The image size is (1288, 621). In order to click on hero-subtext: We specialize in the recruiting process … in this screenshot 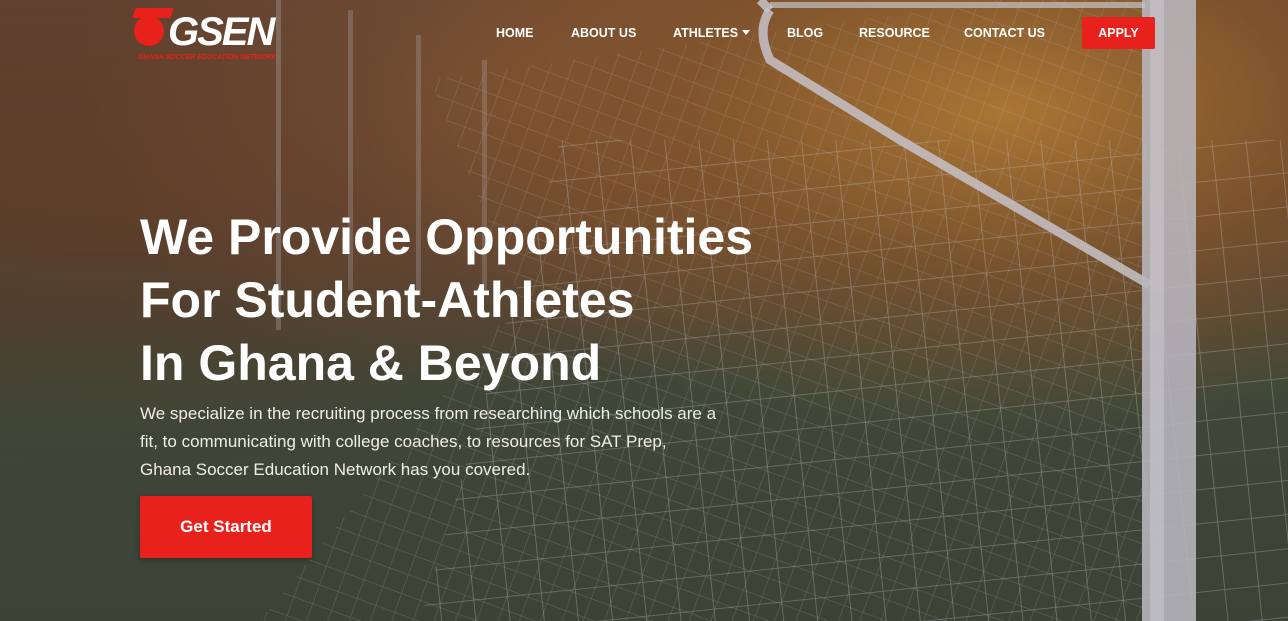, I will do `click(428, 441)`.